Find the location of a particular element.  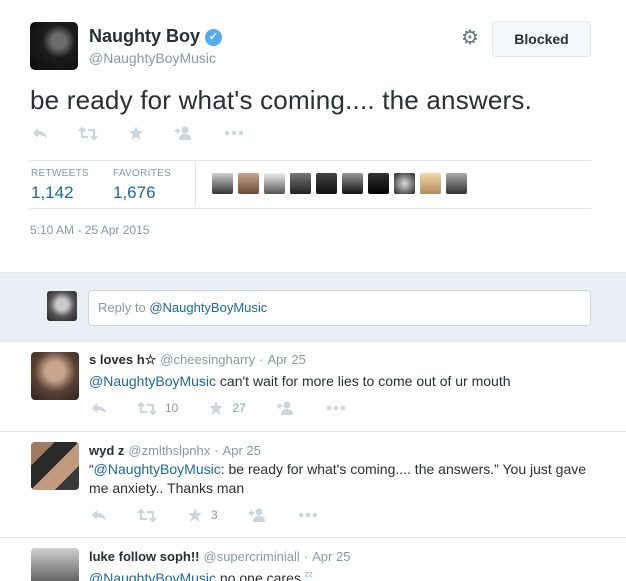

favorites-count: 1,676 is located at coordinates (134, 193).